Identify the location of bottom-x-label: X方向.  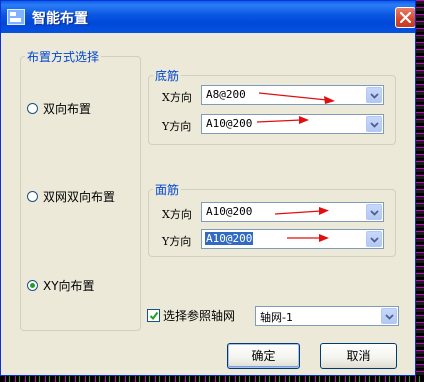
(177, 97).